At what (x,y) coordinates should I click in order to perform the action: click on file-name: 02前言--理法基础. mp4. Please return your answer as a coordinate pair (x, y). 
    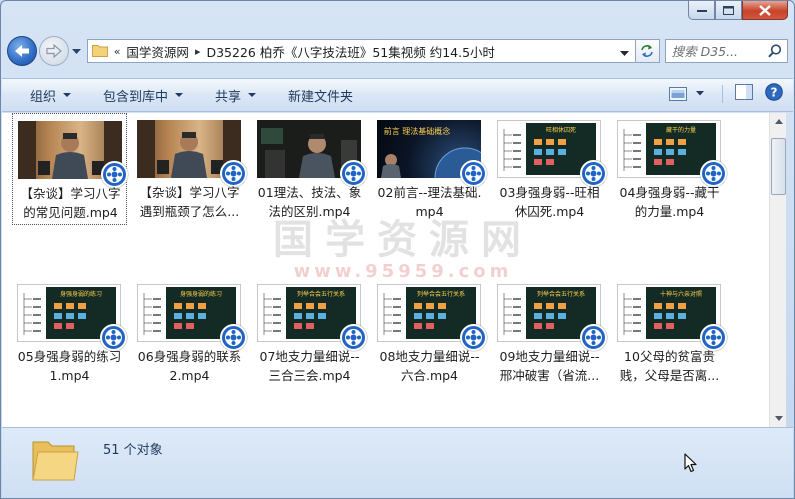
    Looking at the image, I should click on (429, 202).